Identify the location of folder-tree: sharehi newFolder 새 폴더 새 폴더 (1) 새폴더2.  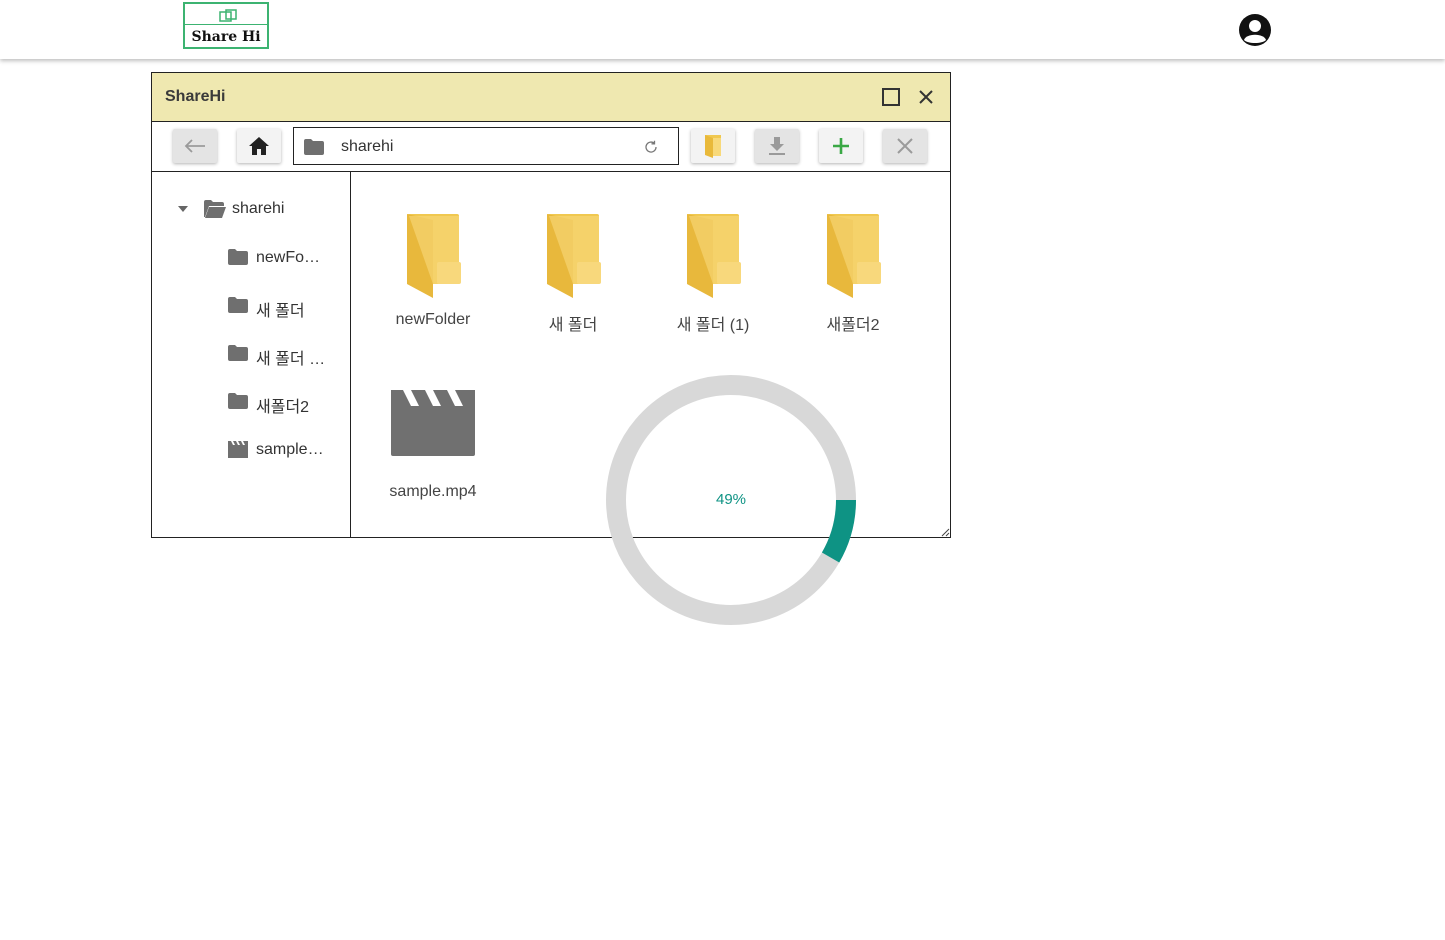
(251, 354).